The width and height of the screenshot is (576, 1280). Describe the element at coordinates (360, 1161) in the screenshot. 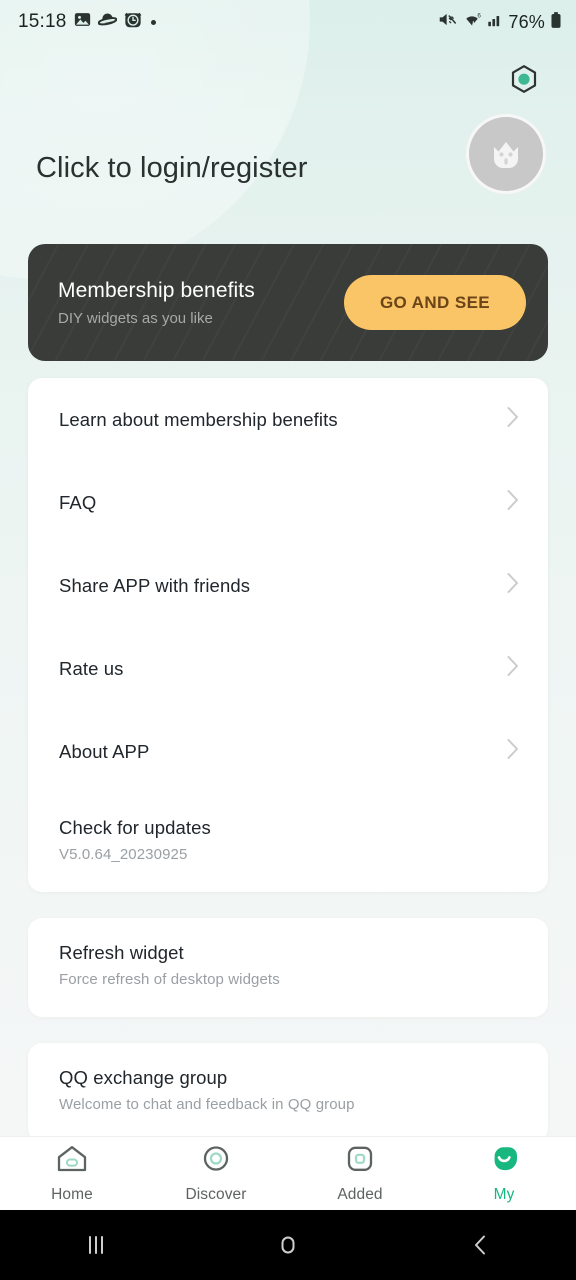

I see `square-icon` at that location.